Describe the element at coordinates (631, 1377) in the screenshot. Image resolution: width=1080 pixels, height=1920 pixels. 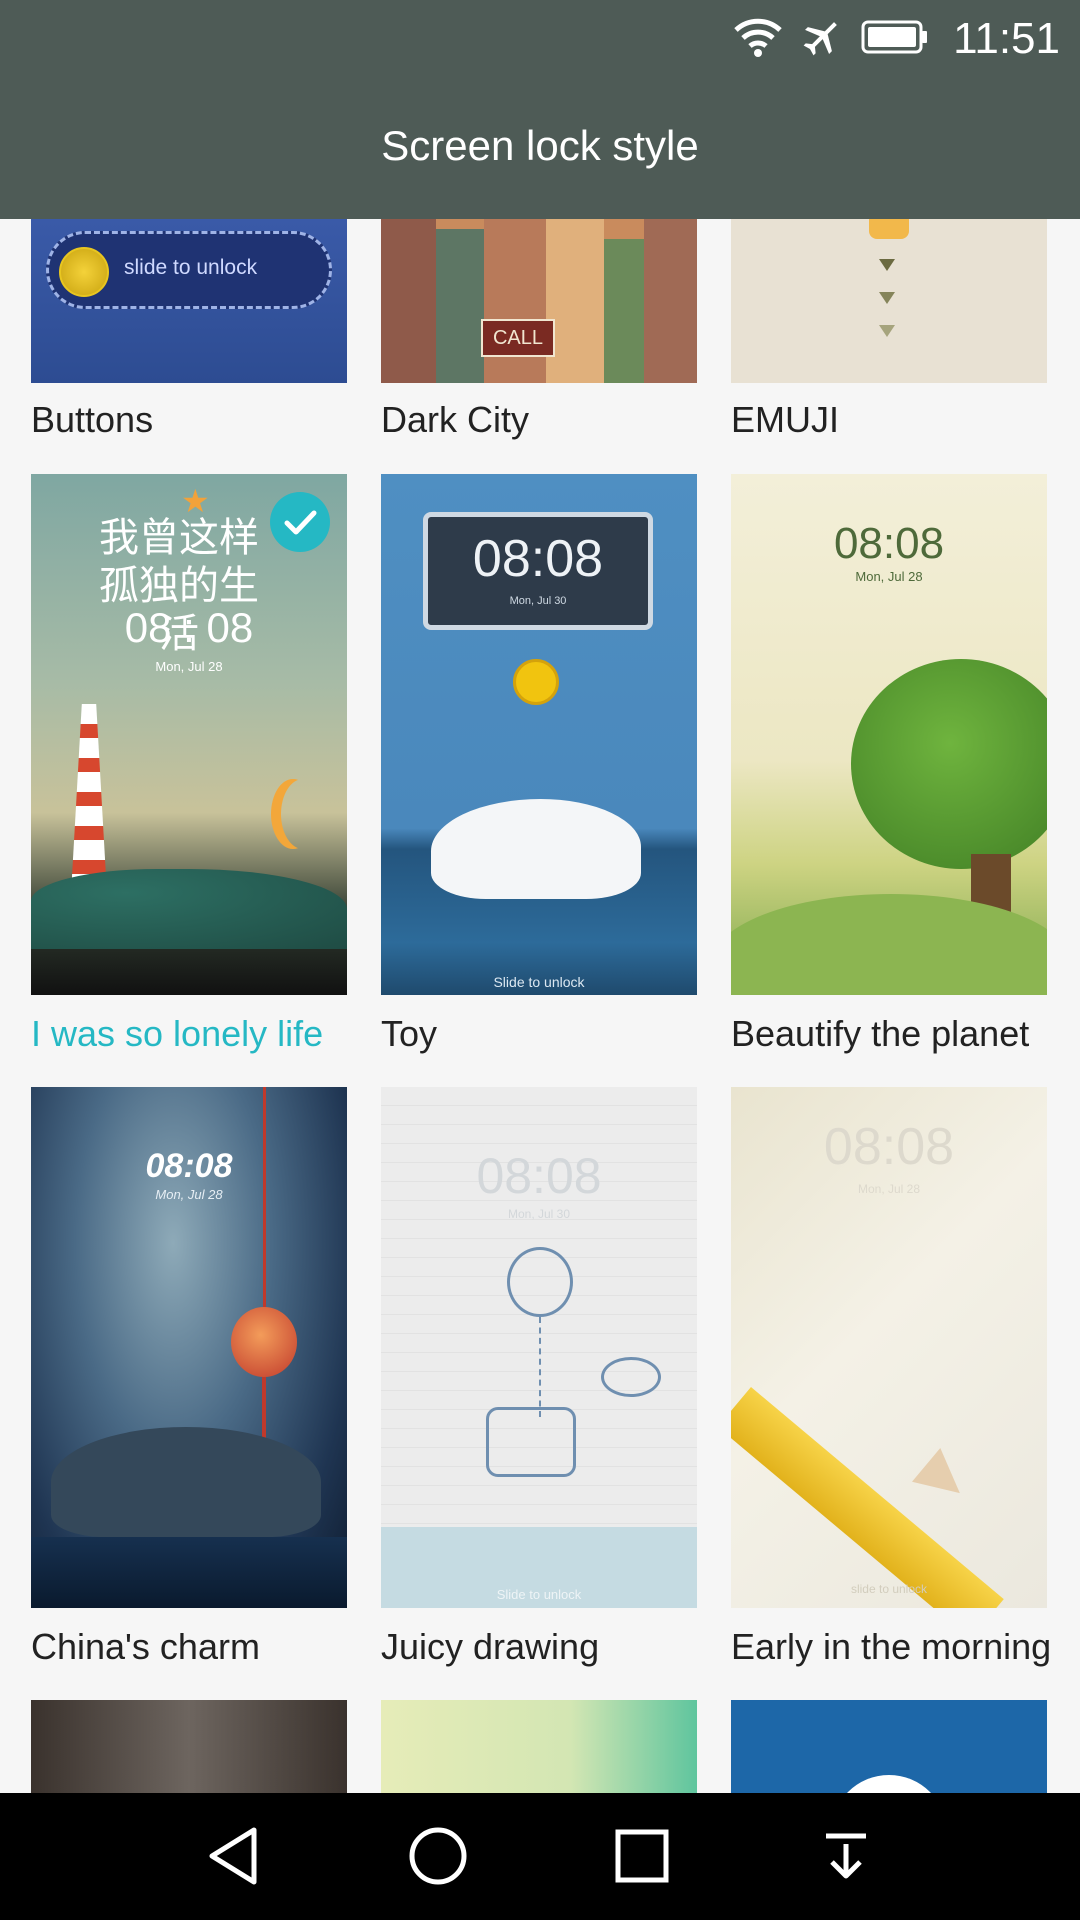
I see `cloud-icon` at that location.